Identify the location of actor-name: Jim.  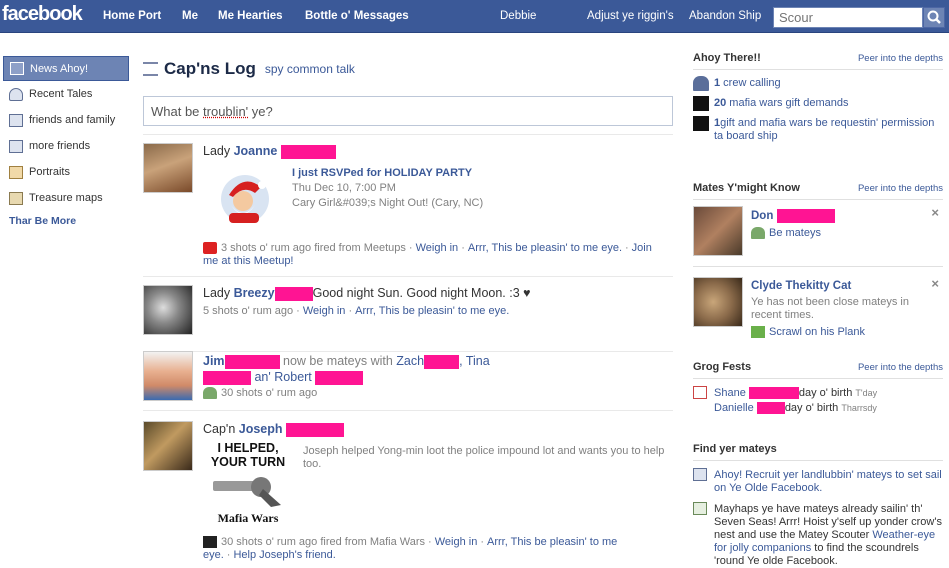
(214, 361).